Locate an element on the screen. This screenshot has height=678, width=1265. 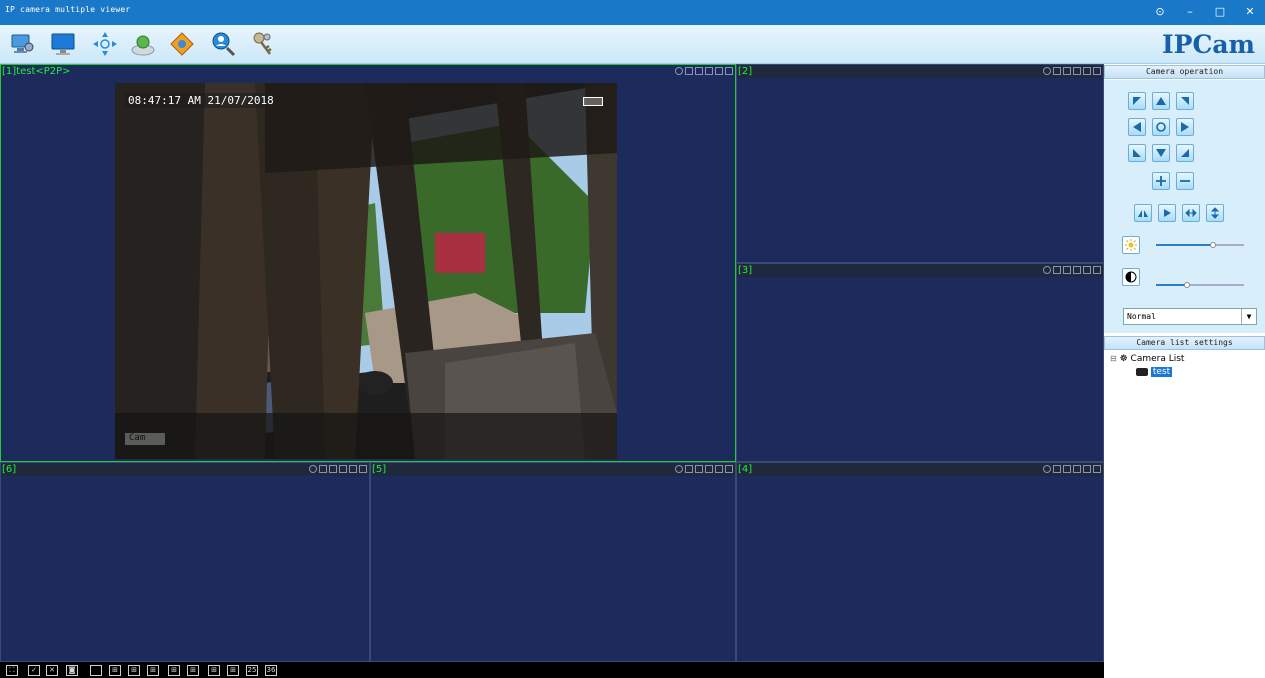
layout-16-icon: ⊞ is located at coordinates (233, 670).